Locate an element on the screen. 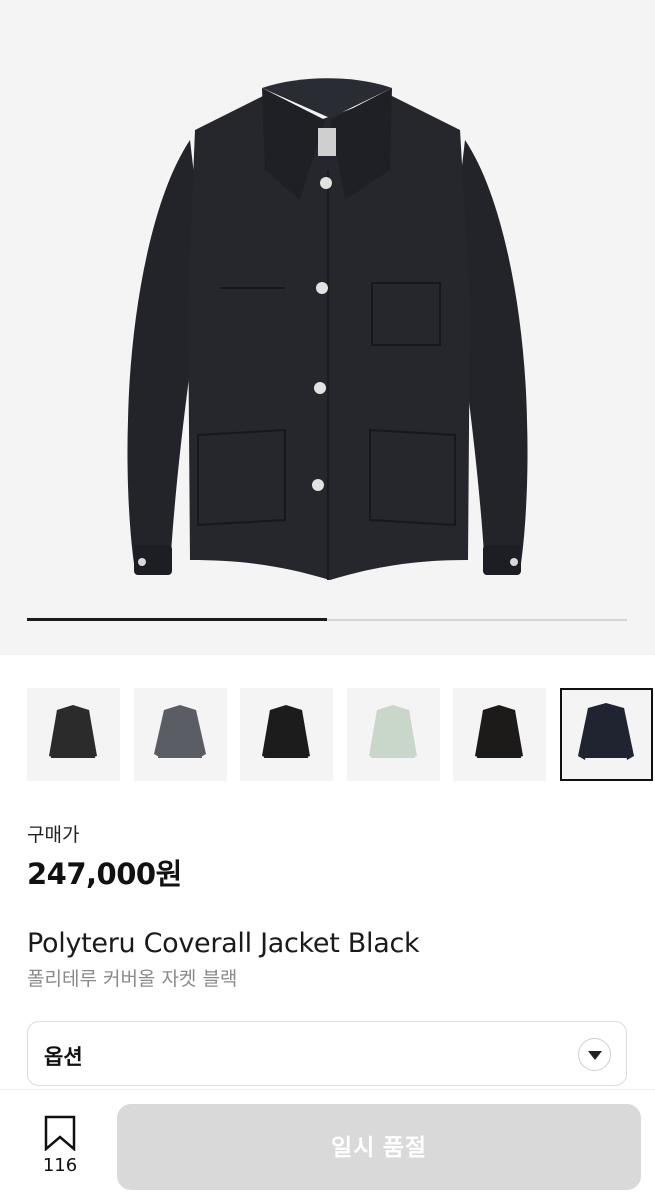 The height and width of the screenshot is (1200, 655). option-select: 옵션 is located at coordinates (327, 1053).